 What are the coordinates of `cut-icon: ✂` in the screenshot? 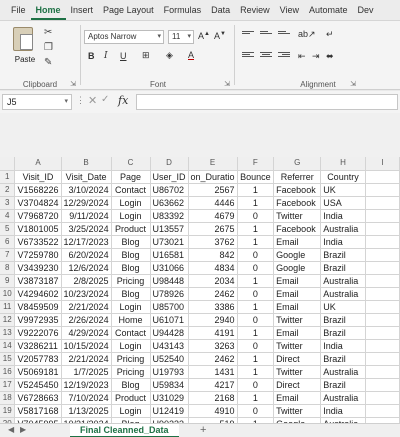 It's located at (48, 32).